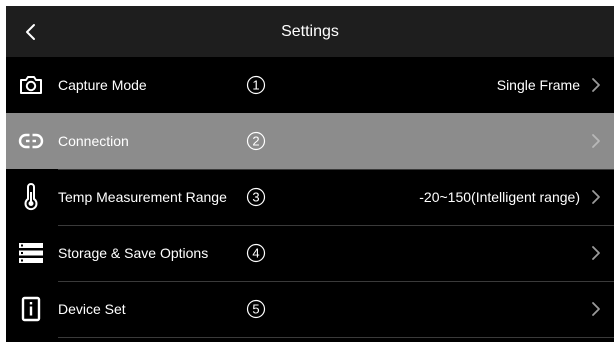  I want to click on device-info-icon, so click(31, 309).